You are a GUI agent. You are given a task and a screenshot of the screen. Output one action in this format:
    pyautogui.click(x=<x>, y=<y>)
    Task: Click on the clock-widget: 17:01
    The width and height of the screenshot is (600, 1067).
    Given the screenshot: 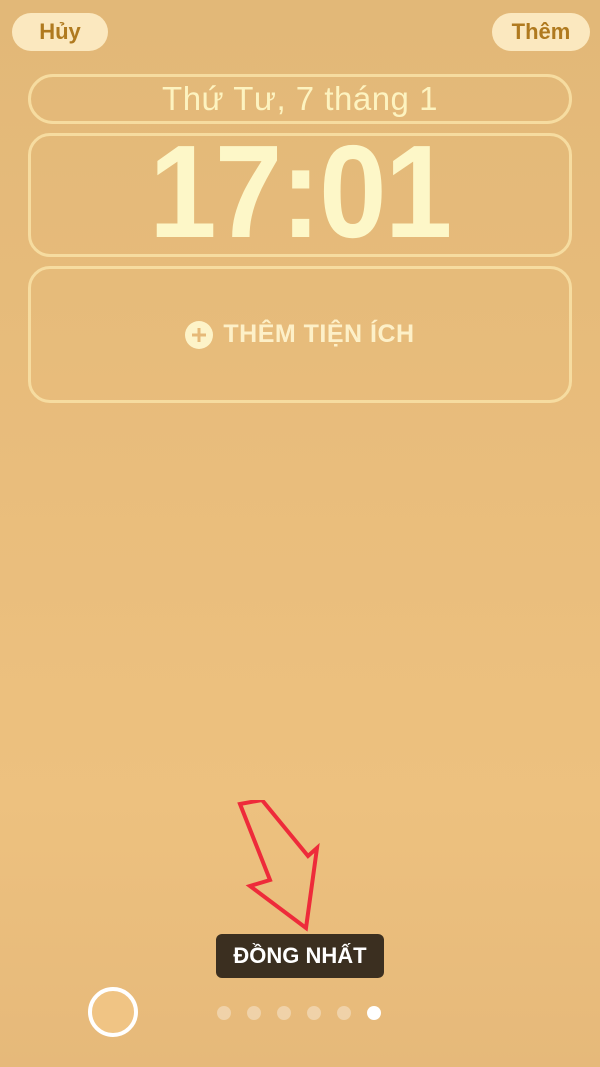 What is the action you would take?
    pyautogui.click(x=300, y=192)
    